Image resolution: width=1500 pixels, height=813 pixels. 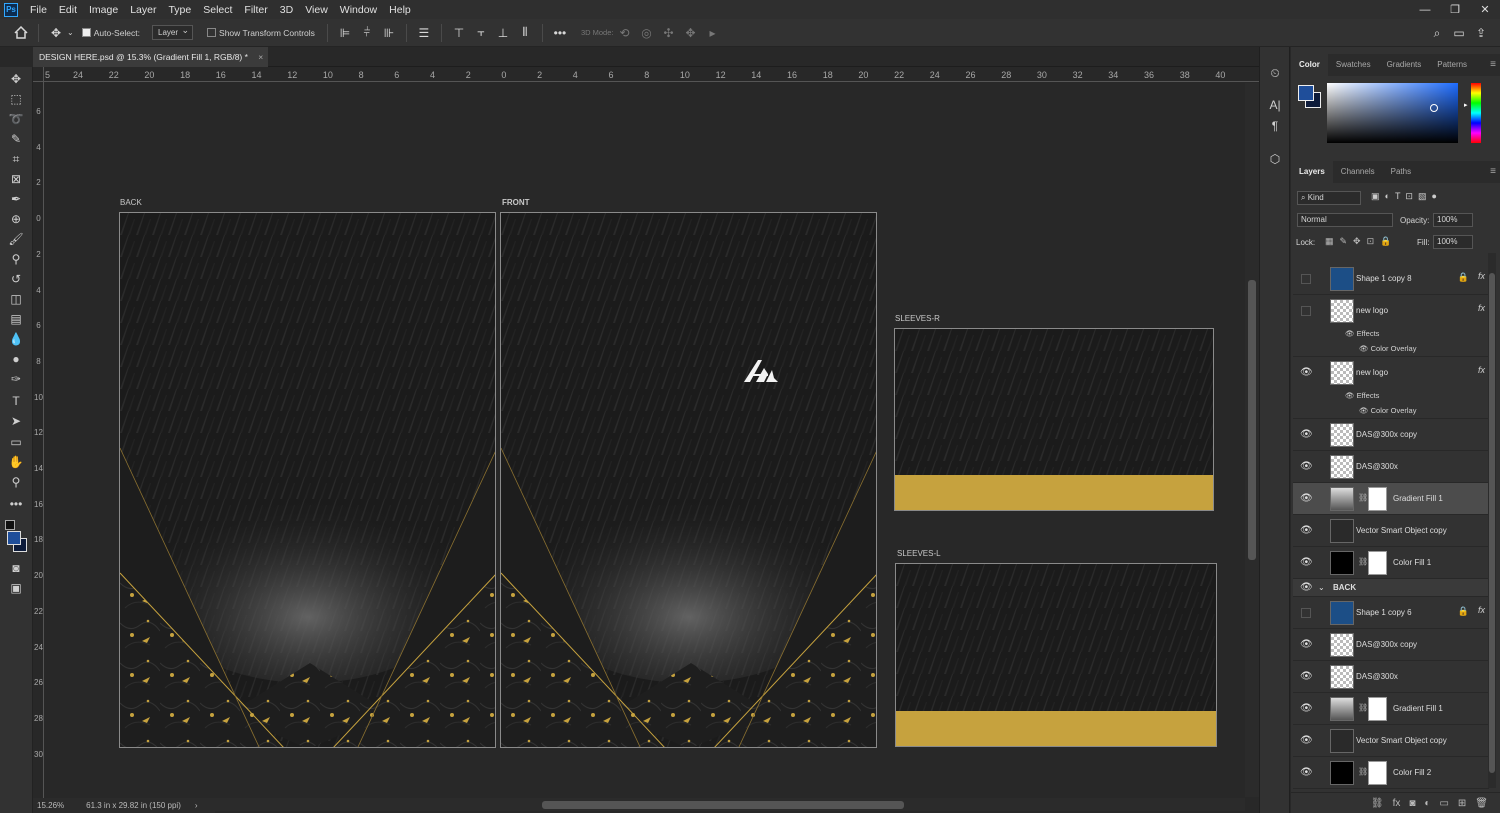 What do you see at coordinates (1252, 440) in the screenshot?
I see `vertical-scrollbar` at bounding box center [1252, 440].